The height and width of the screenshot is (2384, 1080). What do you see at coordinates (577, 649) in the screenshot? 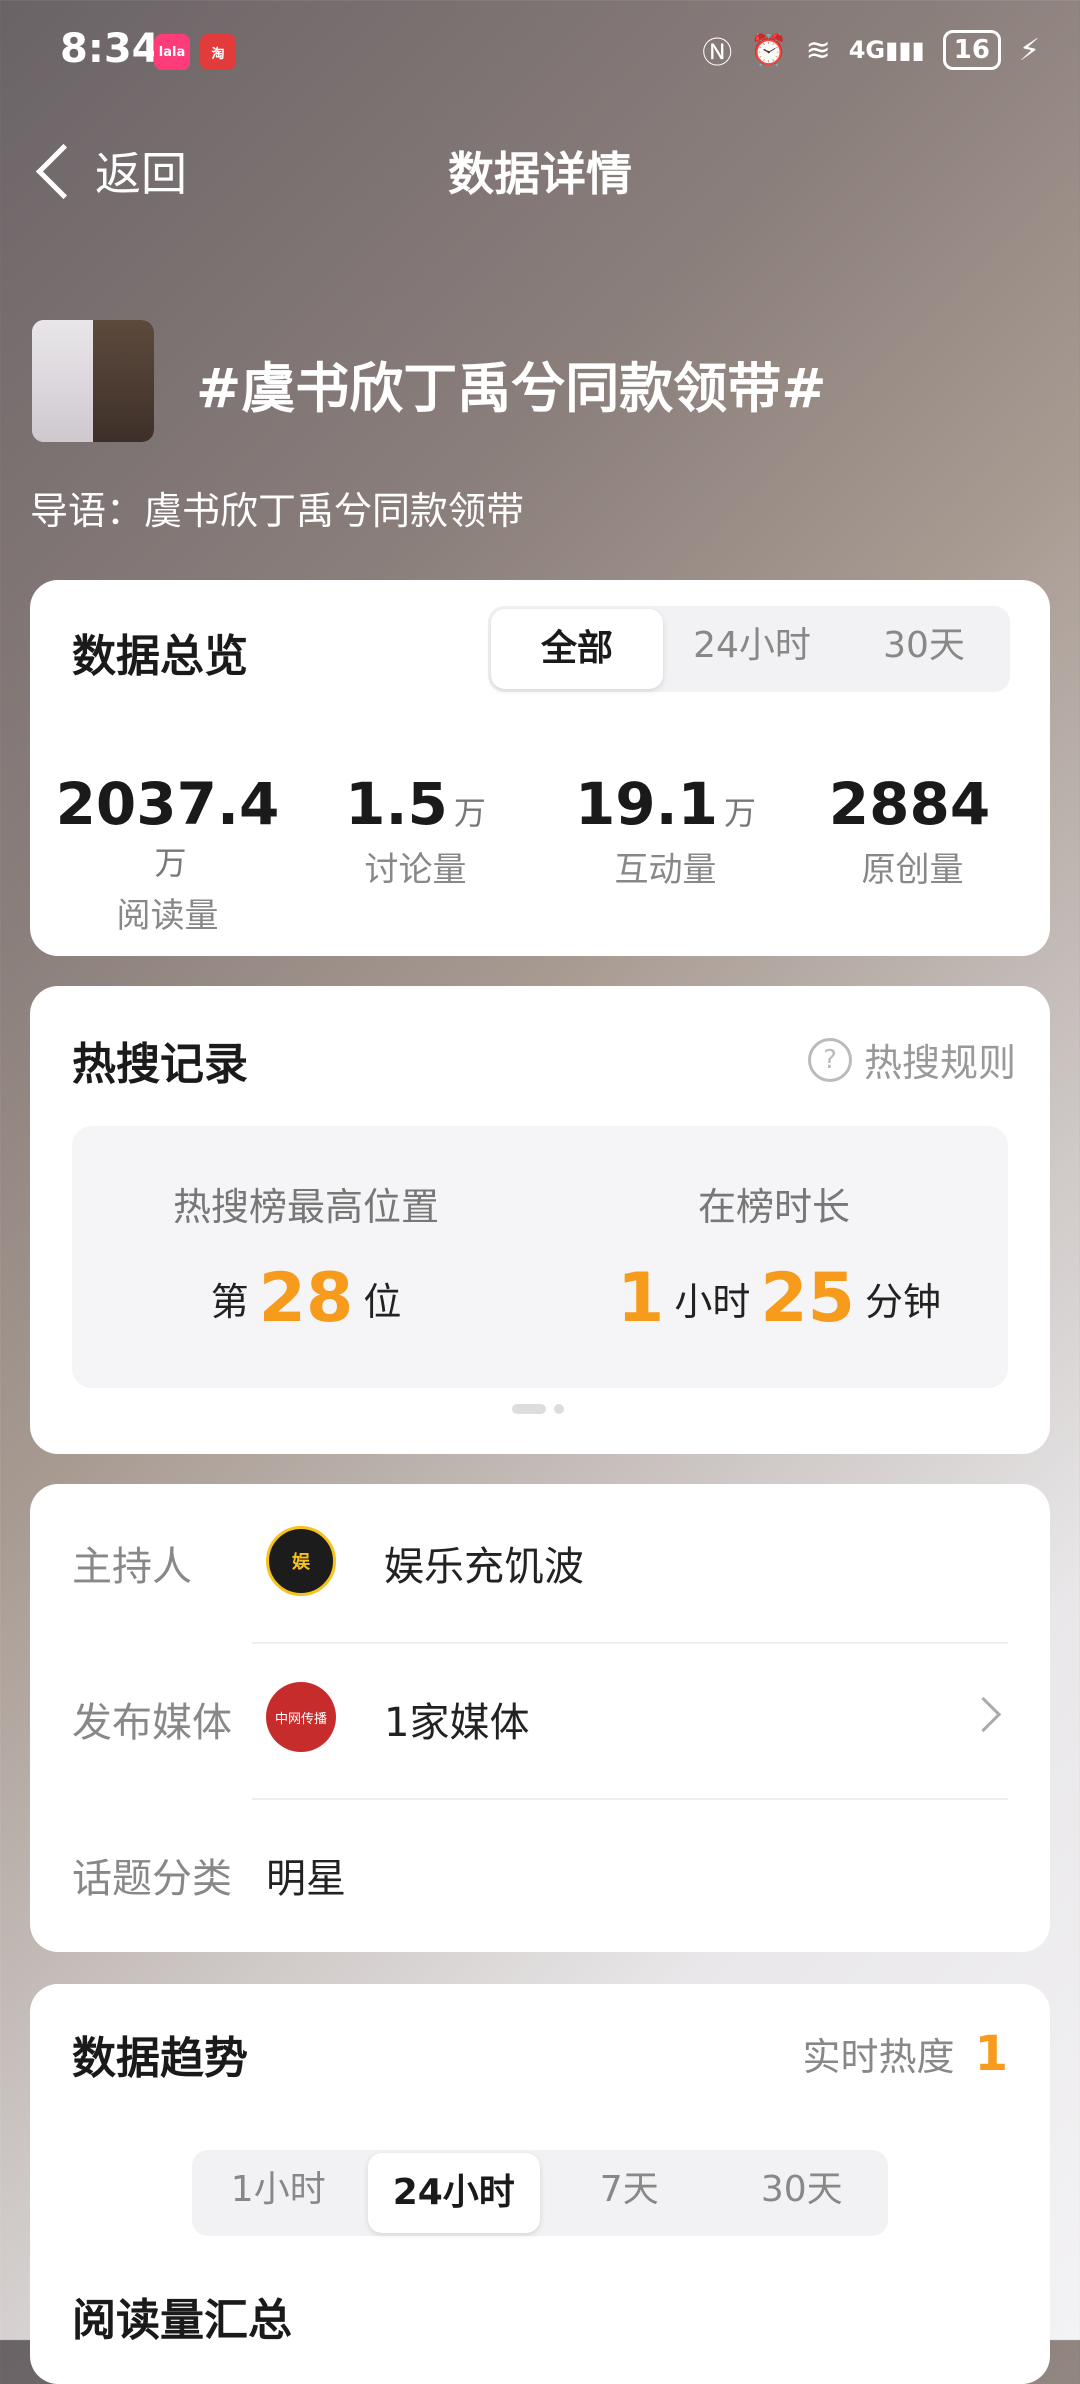
I see `tab-all: 全部` at bounding box center [577, 649].